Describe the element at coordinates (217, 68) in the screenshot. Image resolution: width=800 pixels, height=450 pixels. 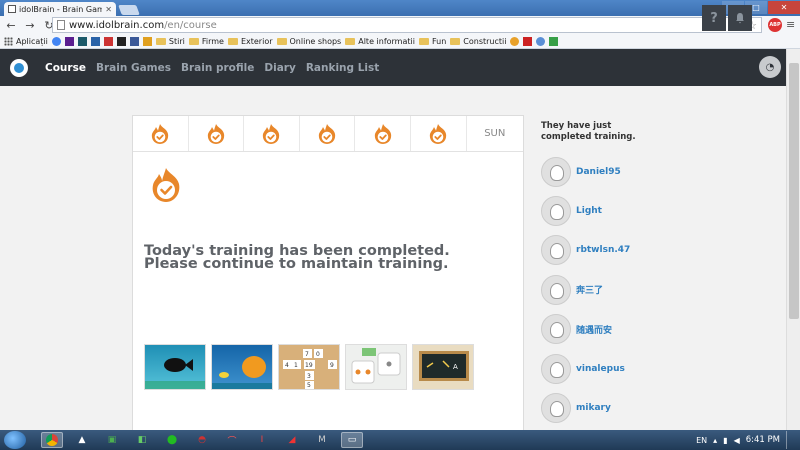
I see `nav-brain-profile: Brain profile` at that location.